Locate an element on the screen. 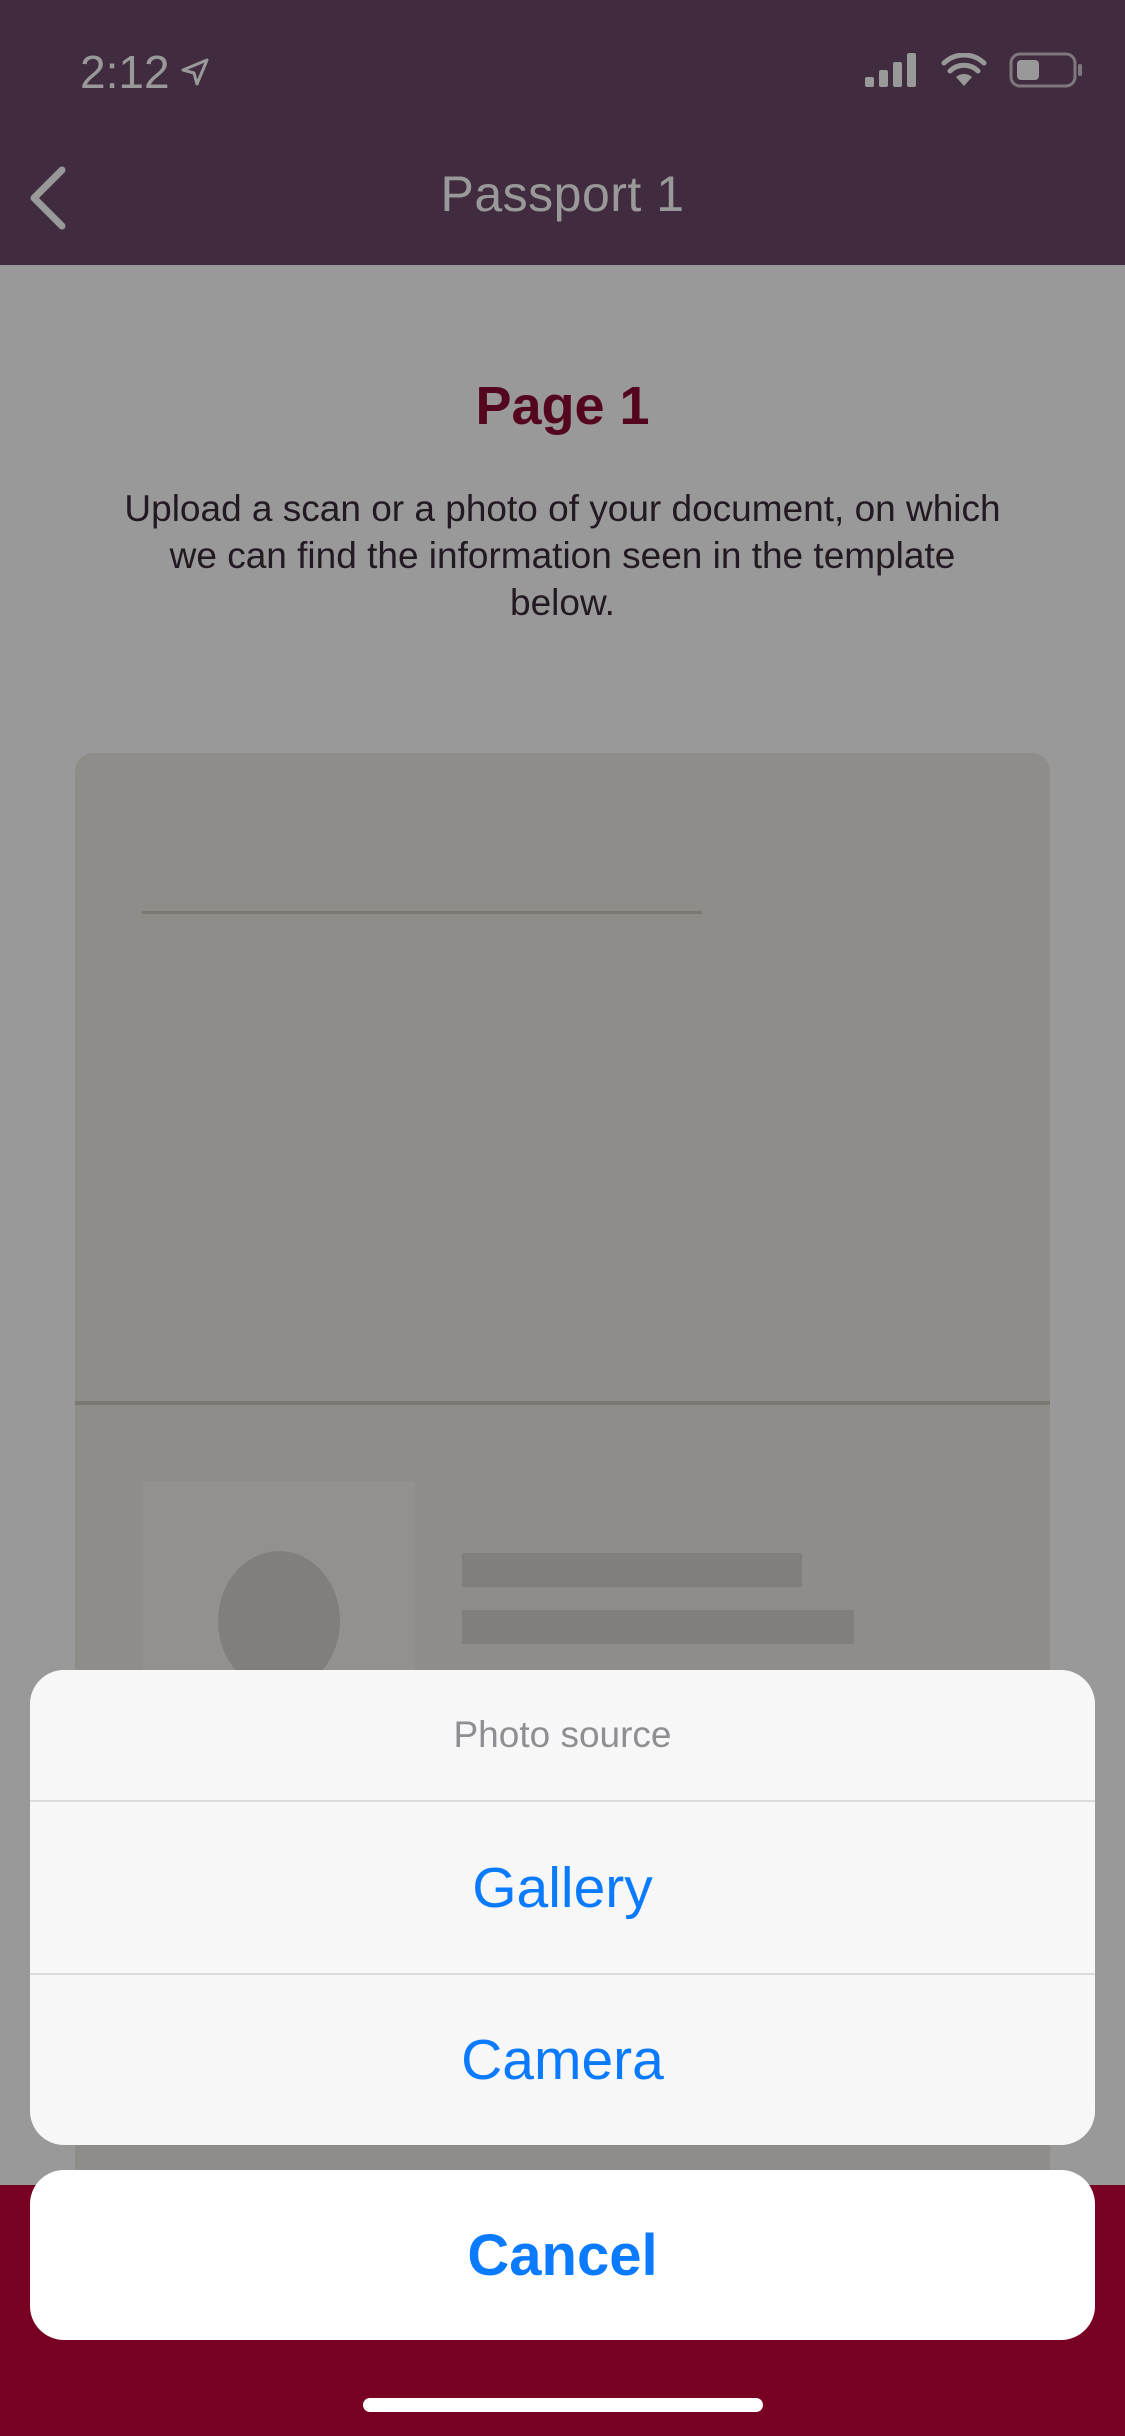 This screenshot has width=1125, height=2436. home-indicator is located at coordinates (563, 2405).